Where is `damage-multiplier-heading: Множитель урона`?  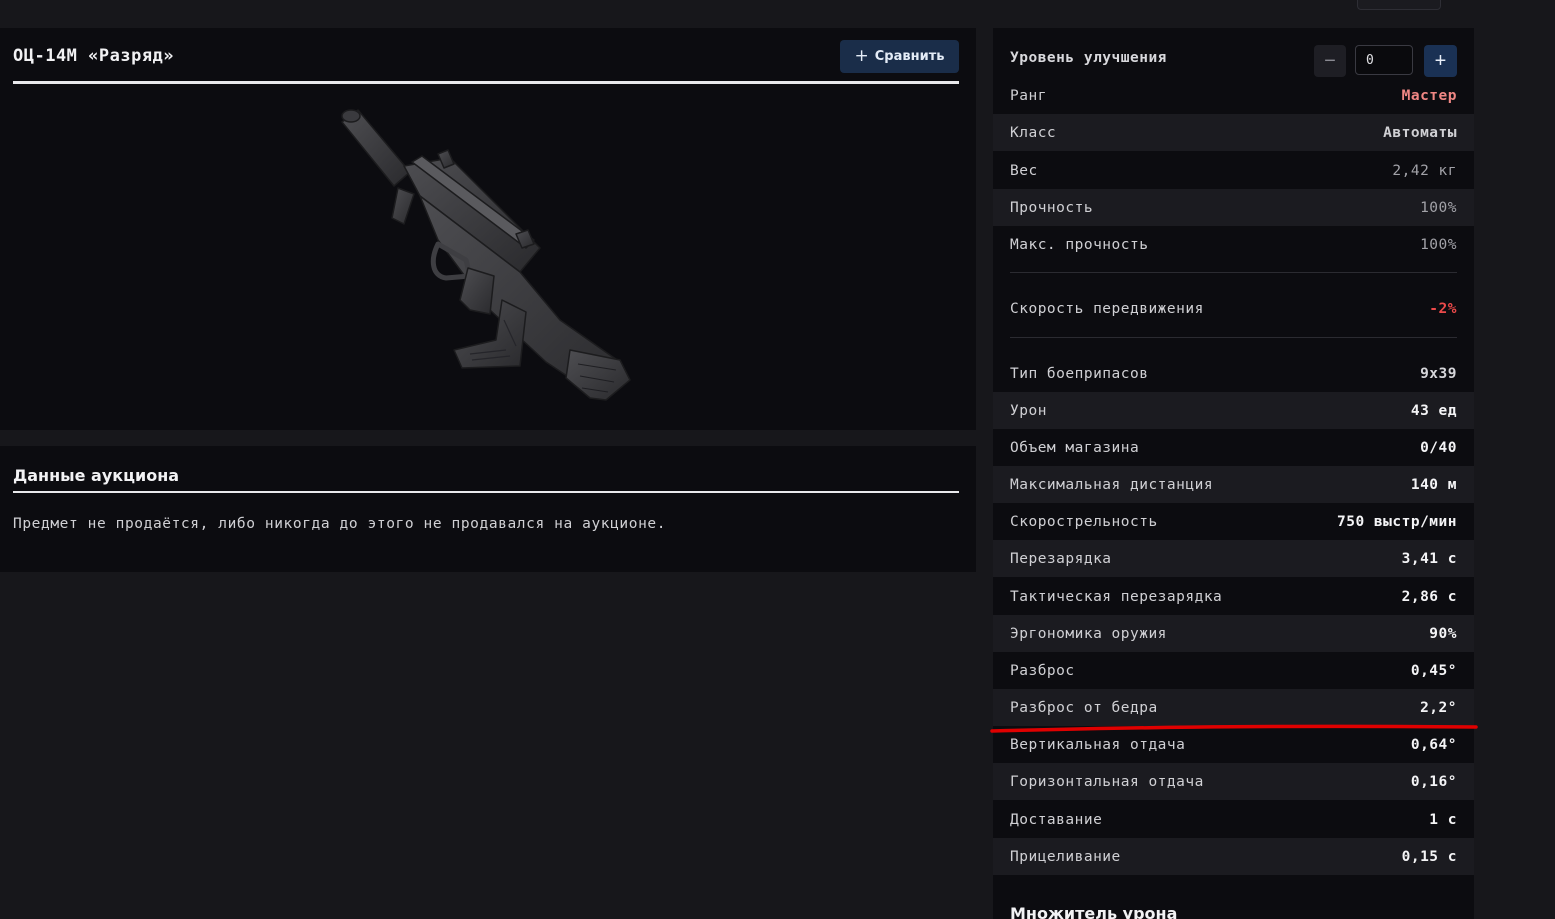 damage-multiplier-heading: Множитель урона is located at coordinates (1094, 911).